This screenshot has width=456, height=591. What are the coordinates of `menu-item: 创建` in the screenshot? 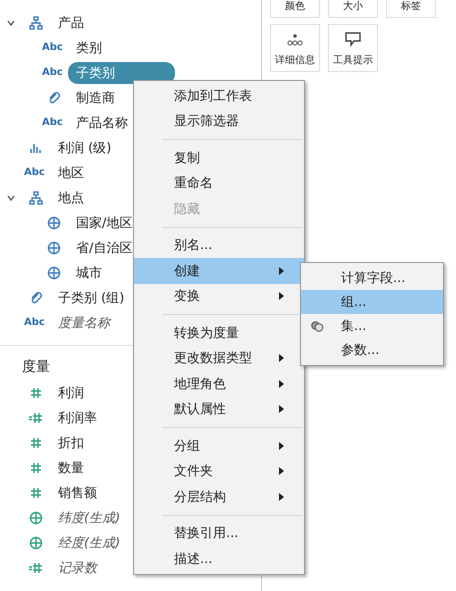 It's located at (219, 271).